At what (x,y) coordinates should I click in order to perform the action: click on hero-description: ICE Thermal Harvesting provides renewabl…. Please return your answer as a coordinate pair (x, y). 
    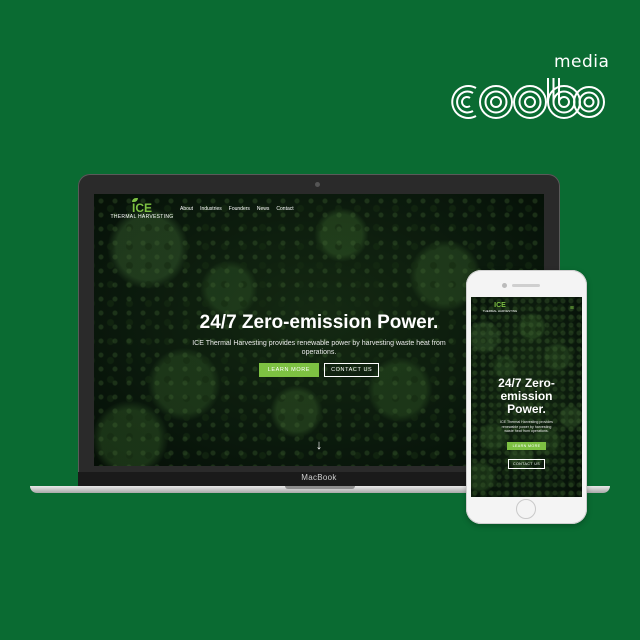
    Looking at the image, I should click on (319, 348).